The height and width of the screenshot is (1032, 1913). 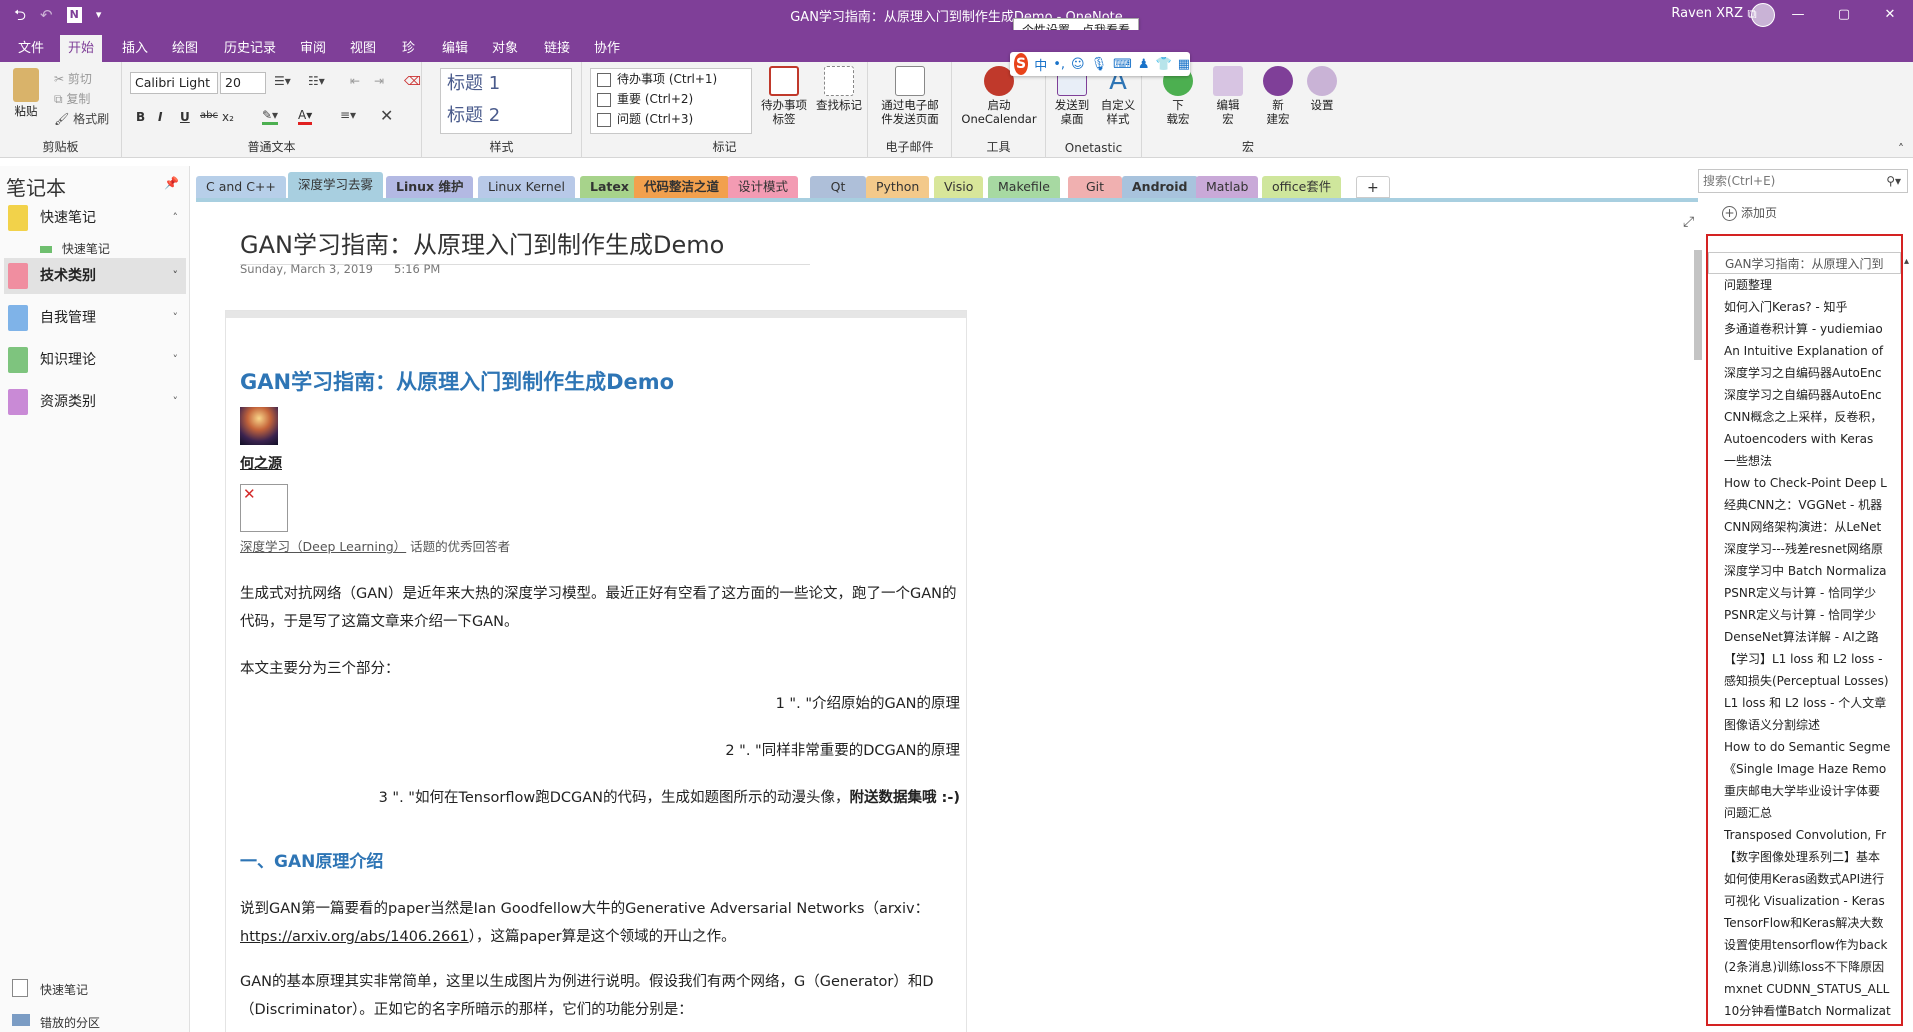 What do you see at coordinates (1804, 835) in the screenshot?
I see `list-item: Transposed Convolution, Fr` at bounding box center [1804, 835].